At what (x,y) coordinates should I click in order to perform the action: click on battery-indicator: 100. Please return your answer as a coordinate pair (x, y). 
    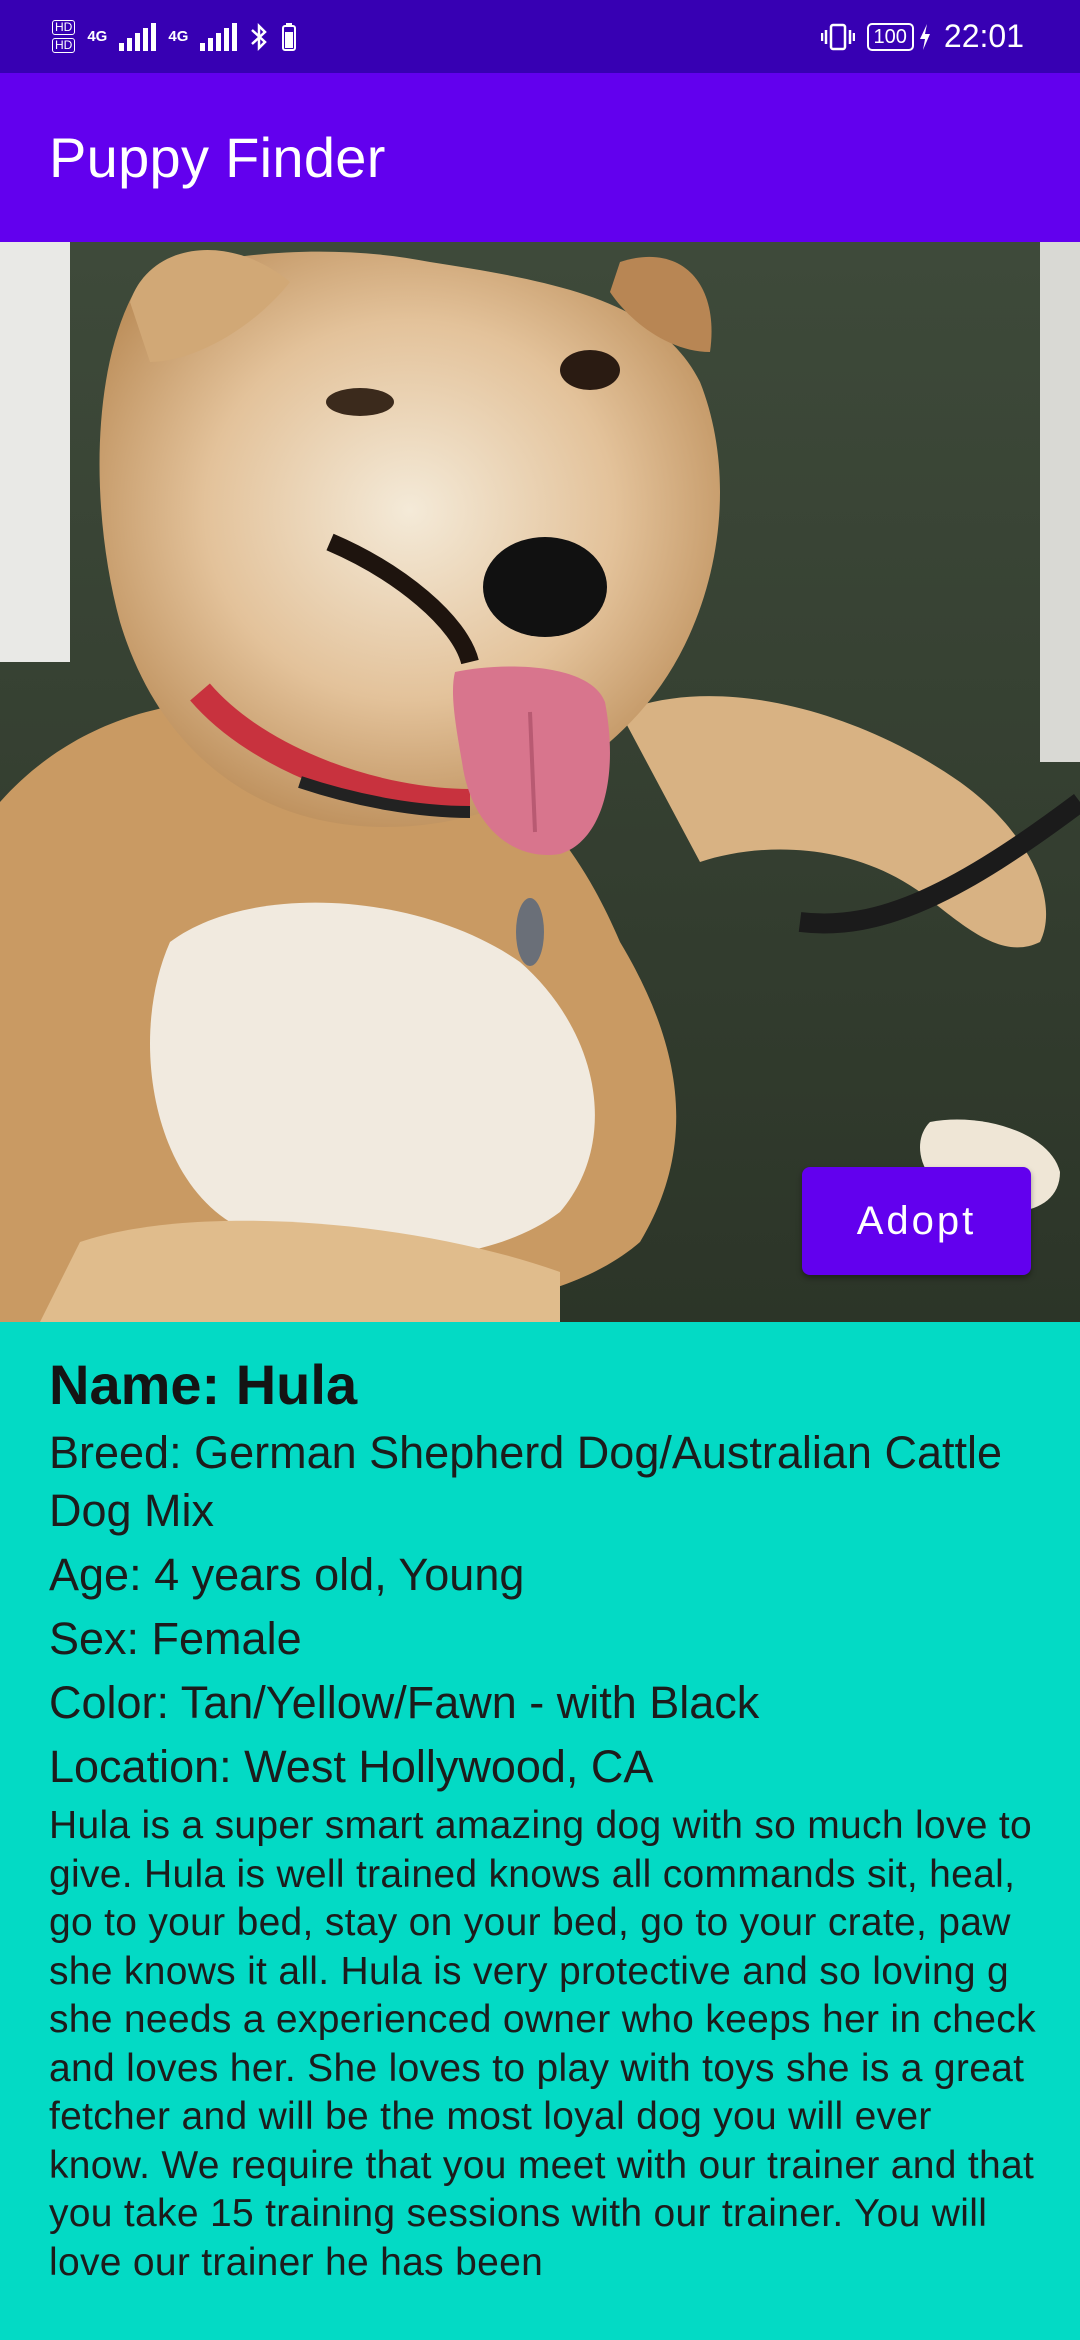
    Looking at the image, I should click on (899, 36).